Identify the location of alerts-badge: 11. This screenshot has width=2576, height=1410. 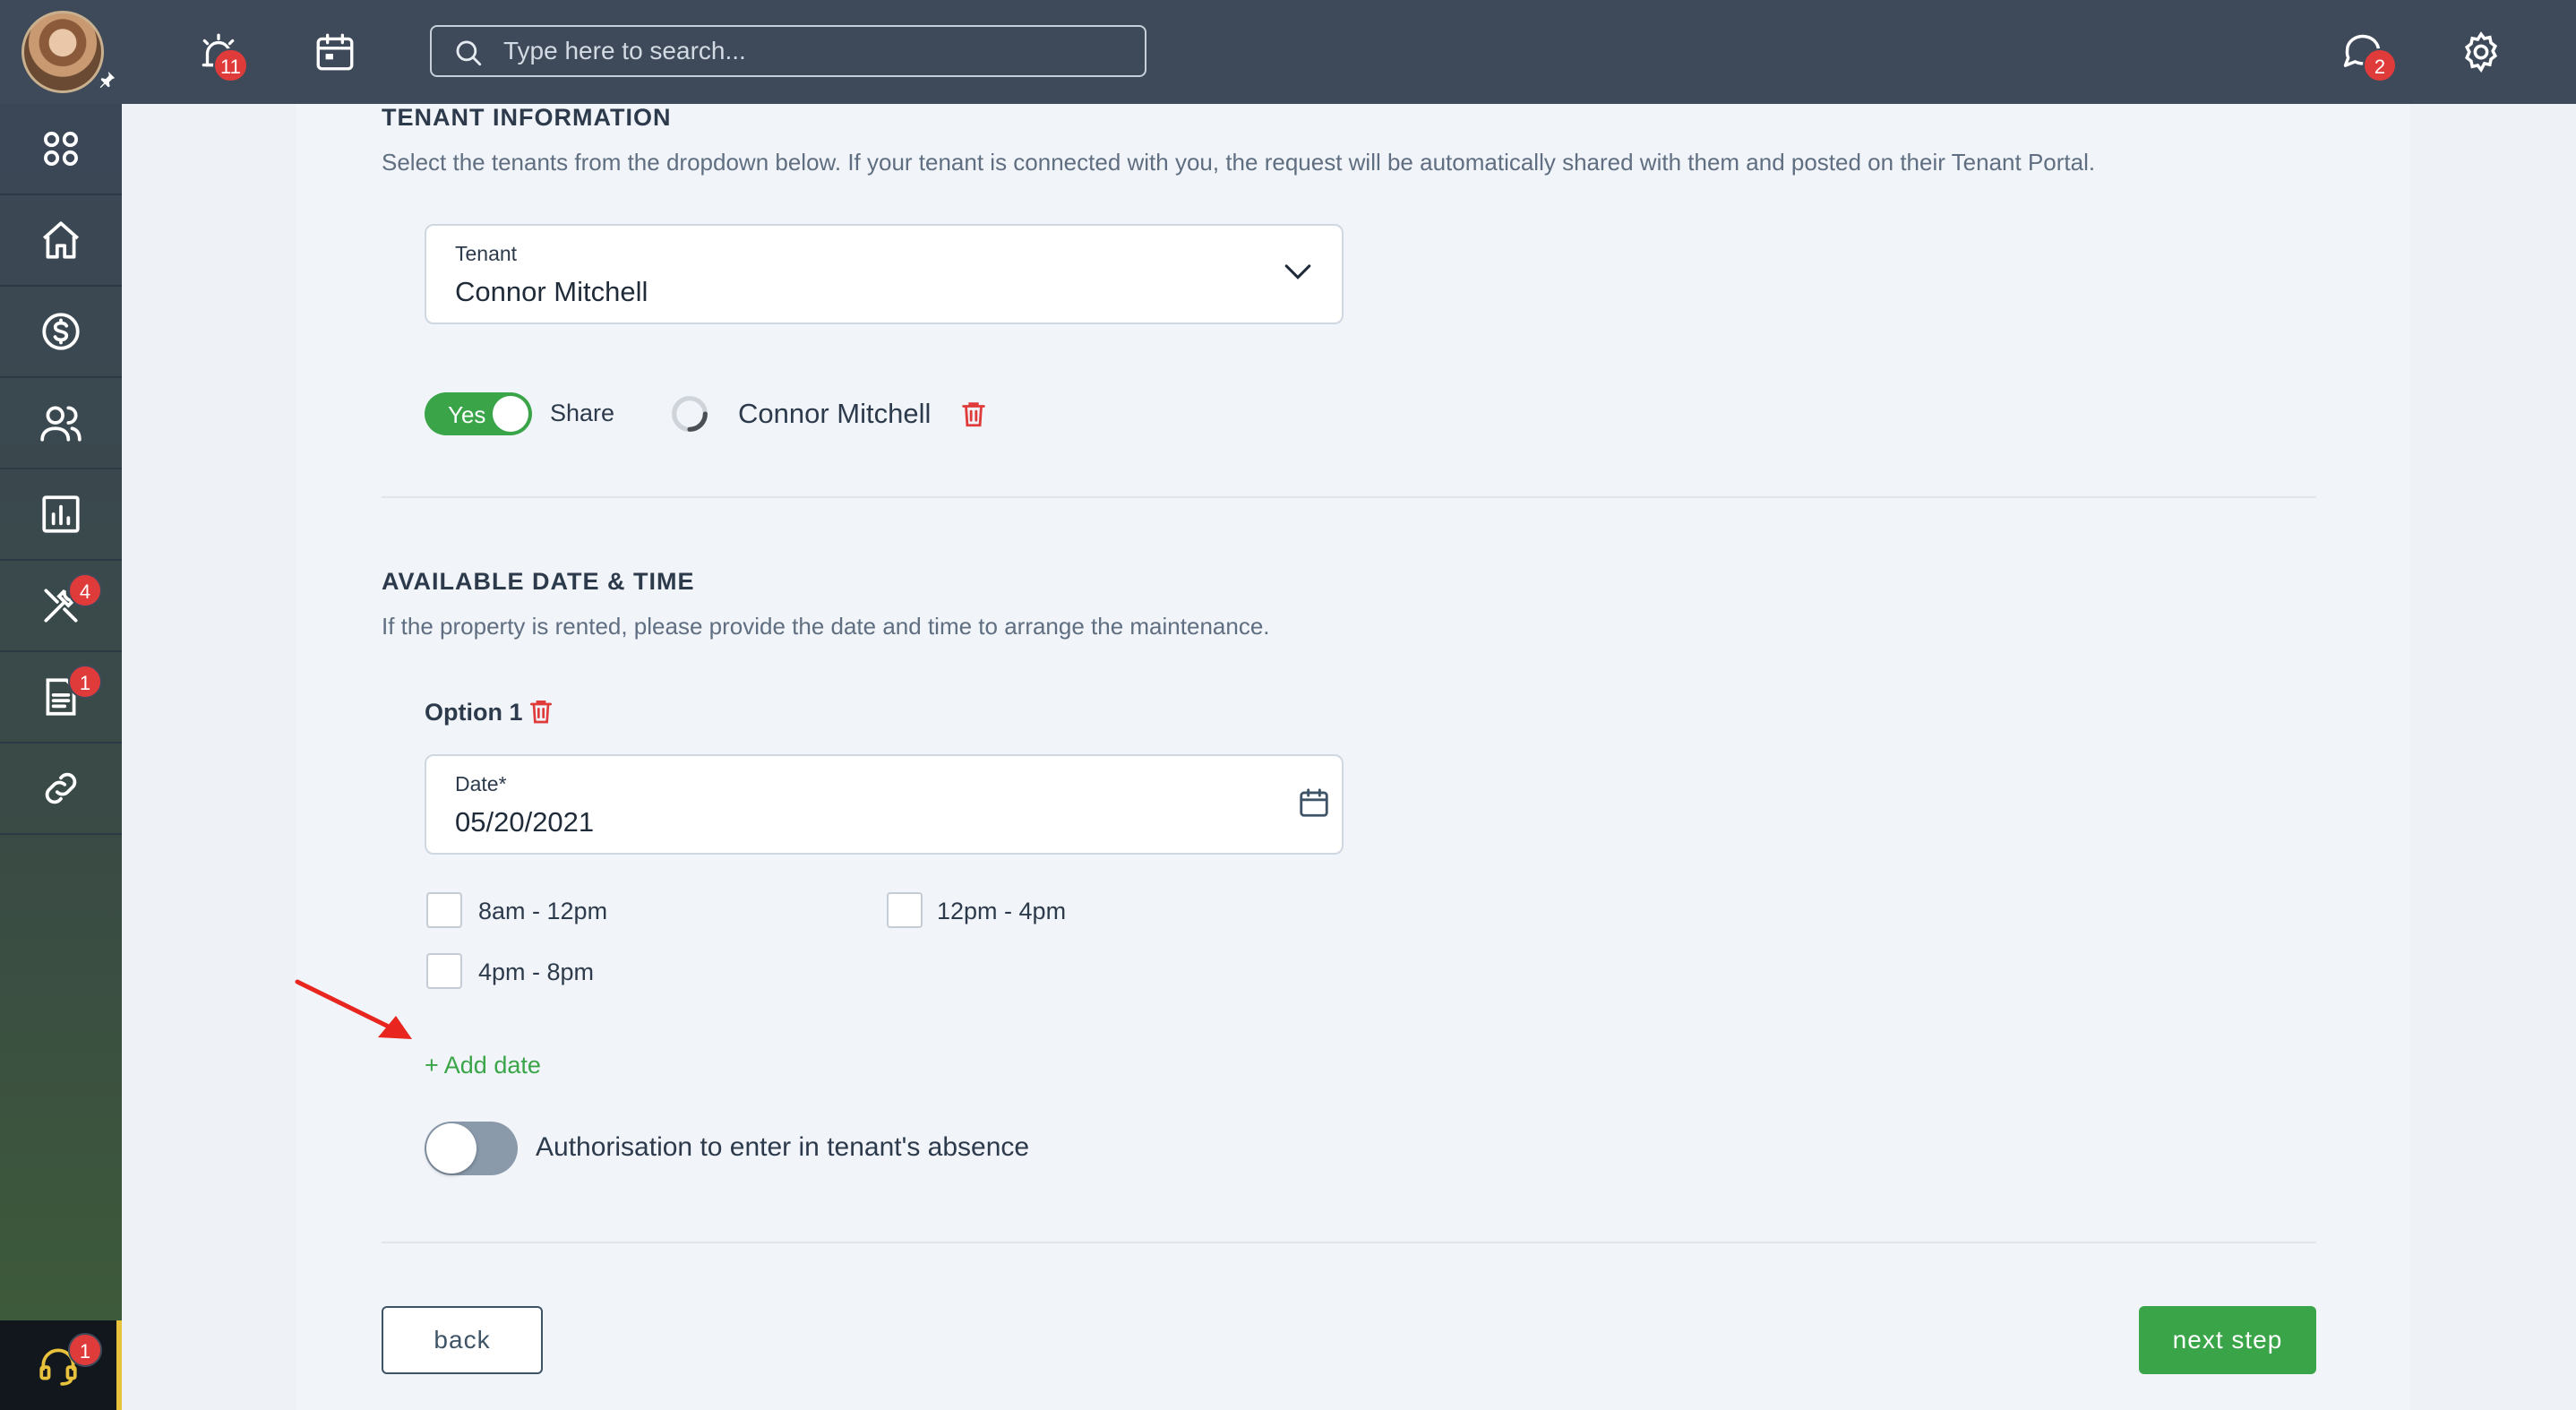
(230, 65).